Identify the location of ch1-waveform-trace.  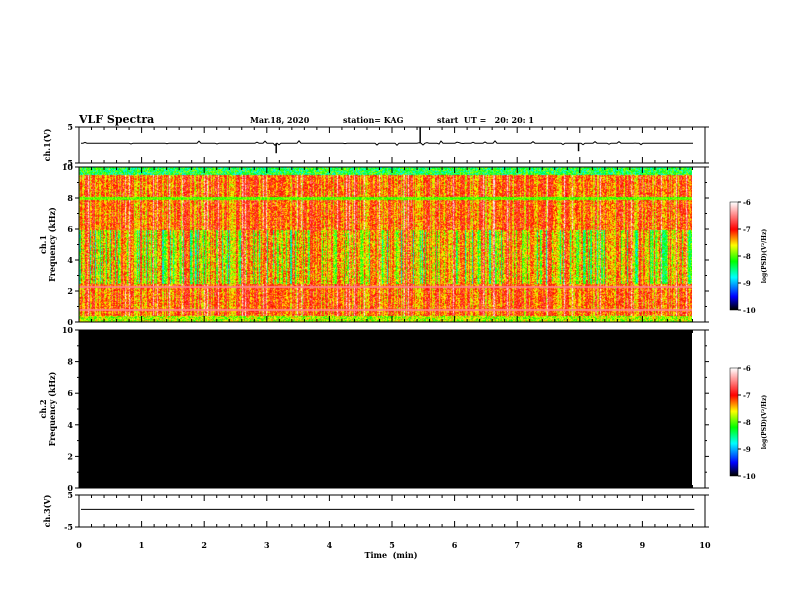
(387, 143).